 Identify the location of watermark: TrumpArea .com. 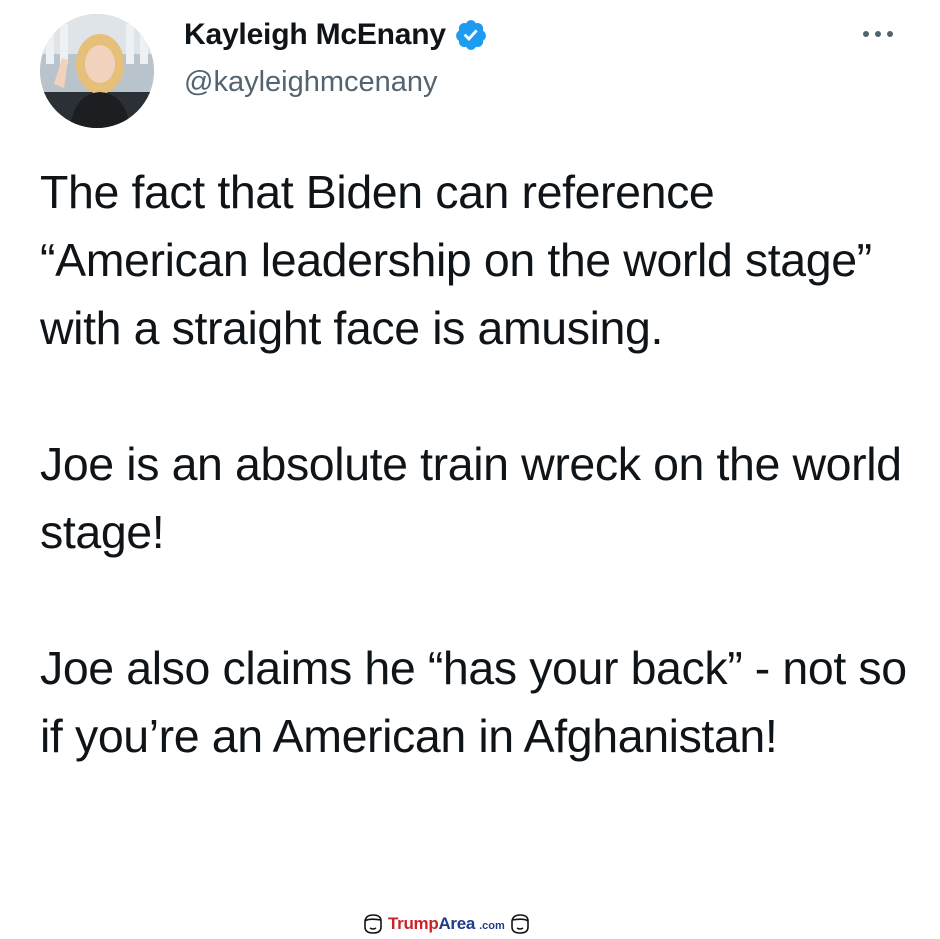
(446, 924).